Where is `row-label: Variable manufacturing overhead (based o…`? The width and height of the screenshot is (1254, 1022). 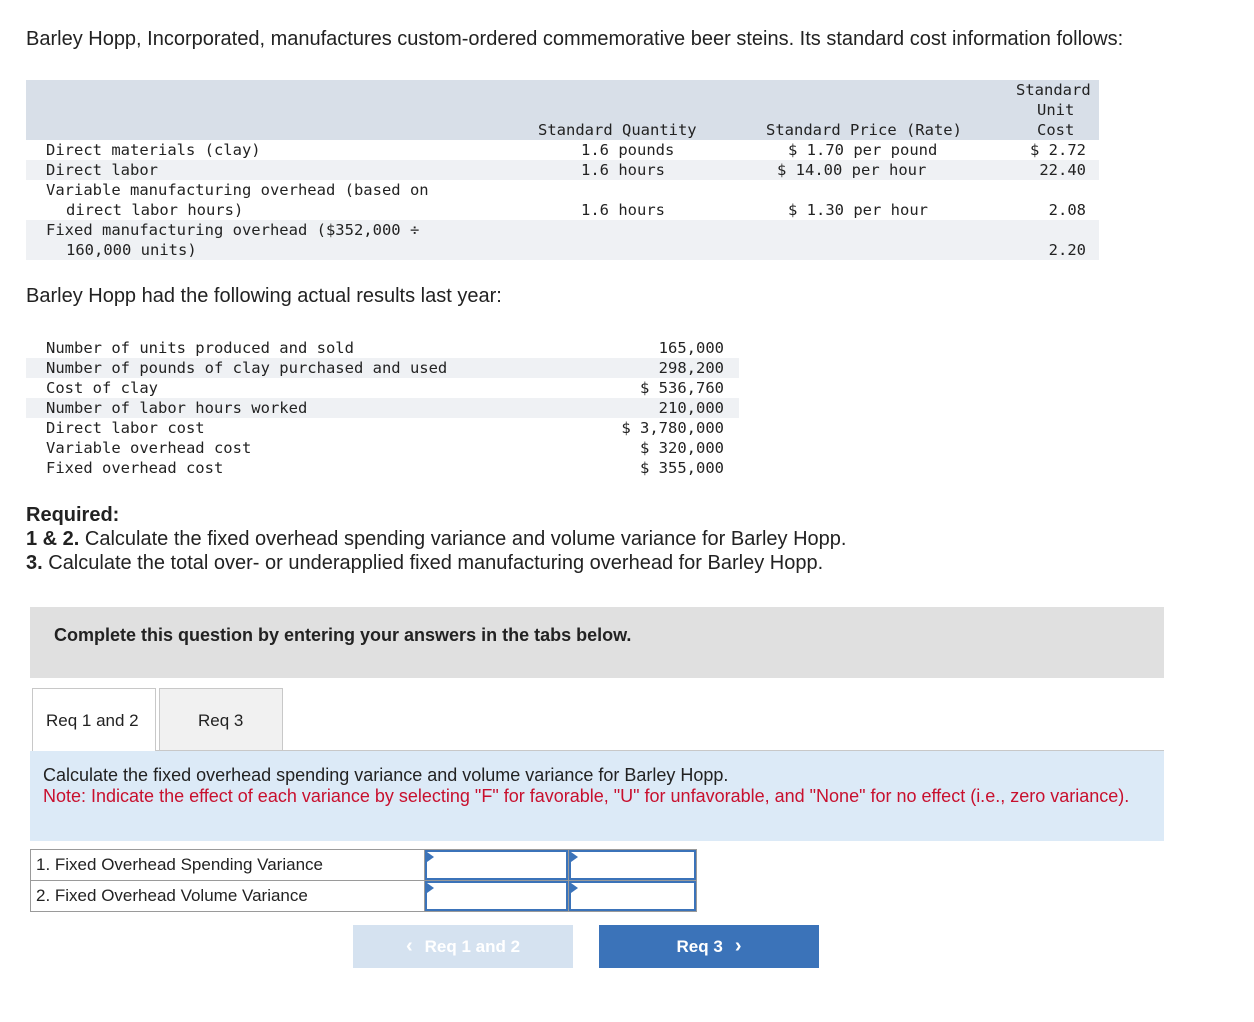
row-label: Variable manufacturing overhead (based o… is located at coordinates (237, 190).